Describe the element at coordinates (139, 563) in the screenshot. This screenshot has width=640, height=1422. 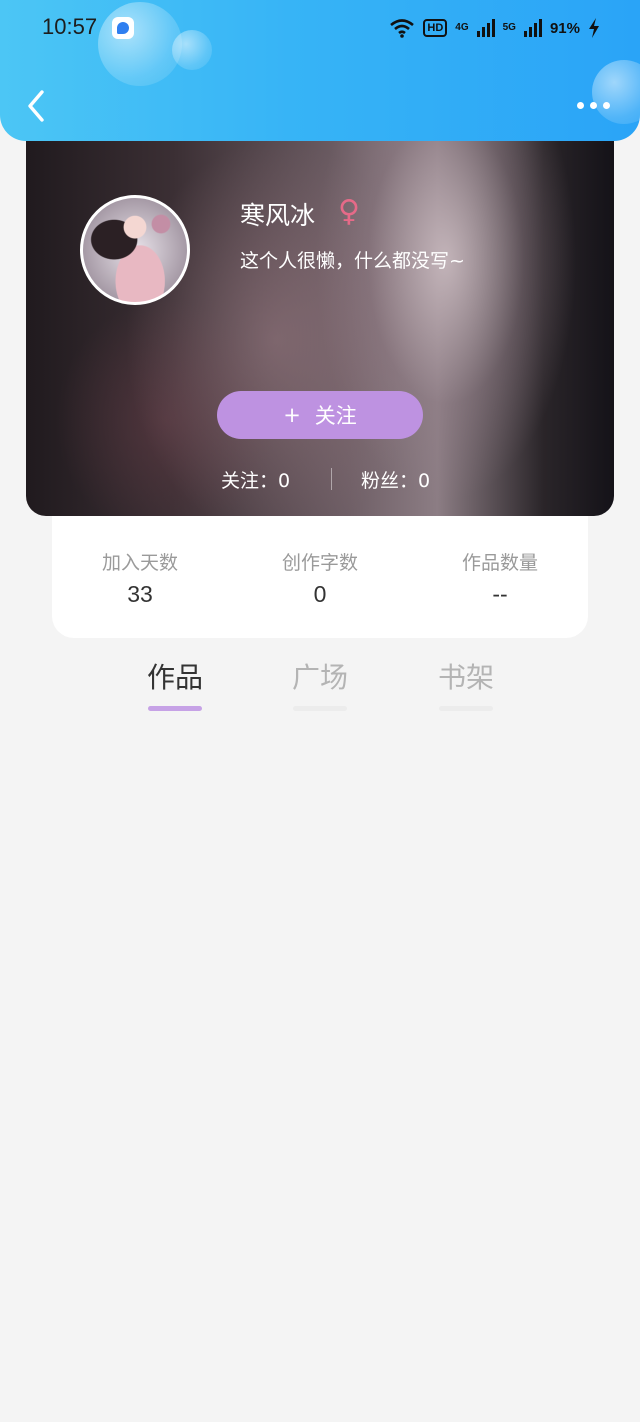
I see `stat-label: 加入天数` at that location.